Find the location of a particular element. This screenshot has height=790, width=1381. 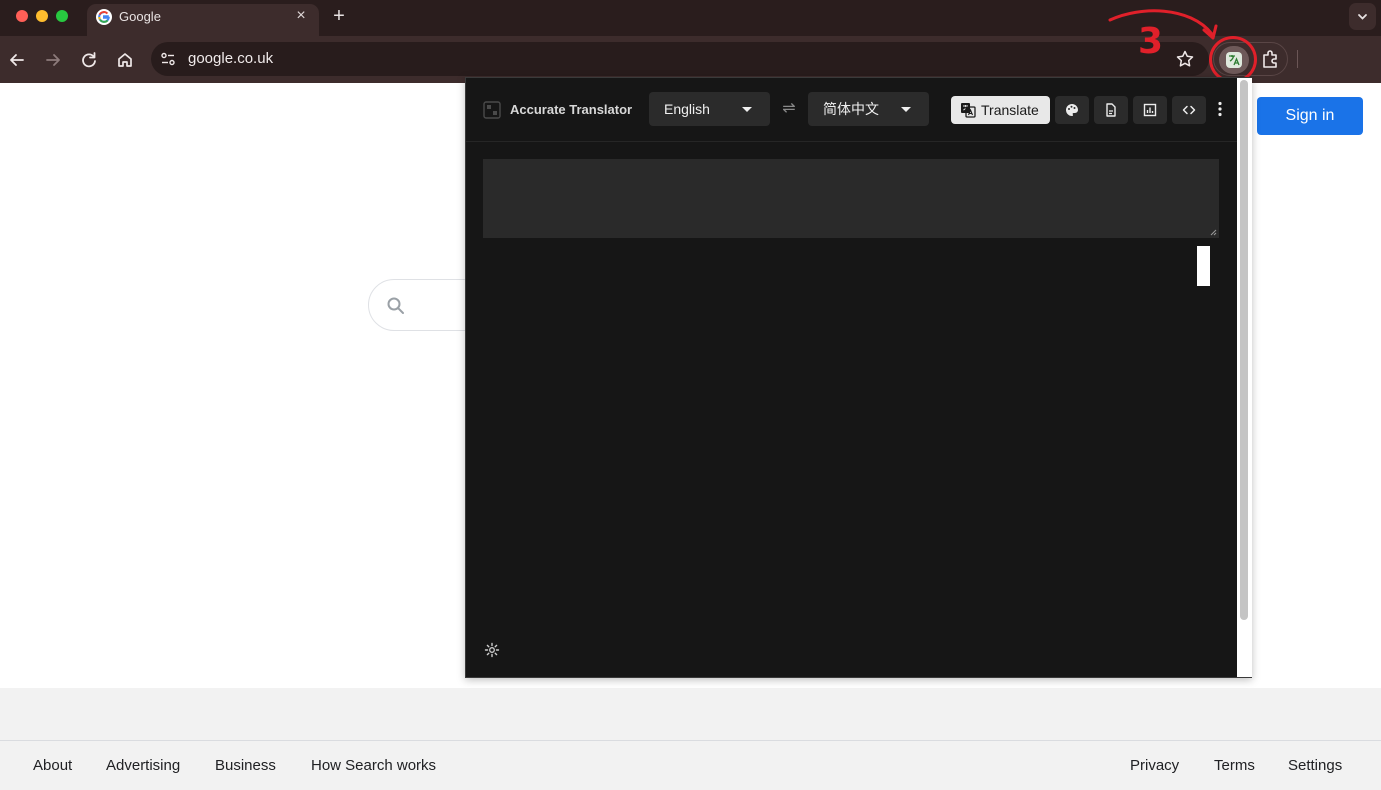

home-button is located at coordinates (125, 60).